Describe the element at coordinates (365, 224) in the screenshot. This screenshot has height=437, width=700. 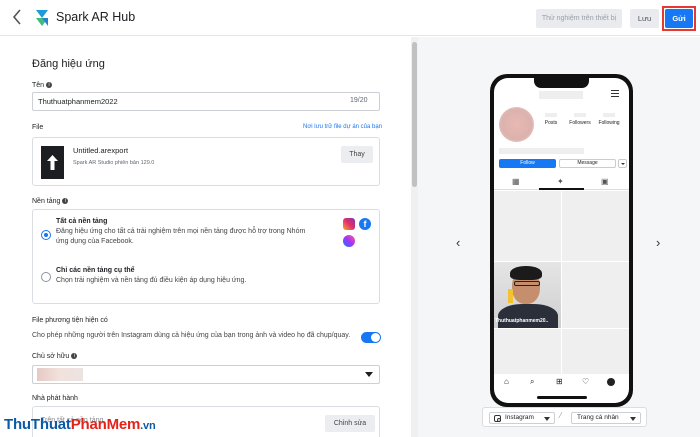
I see `facebook-icon: f` at that location.